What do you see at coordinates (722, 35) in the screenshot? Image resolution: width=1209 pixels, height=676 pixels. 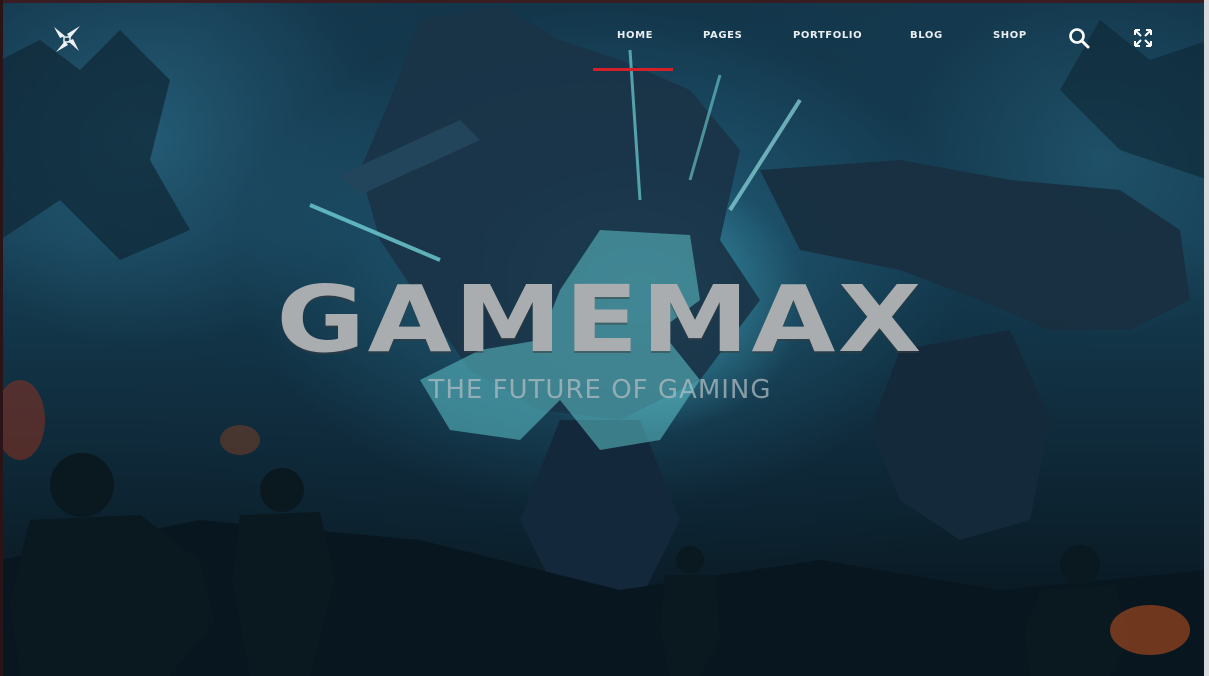 I see `nav-item-pages: PAGES` at bounding box center [722, 35].